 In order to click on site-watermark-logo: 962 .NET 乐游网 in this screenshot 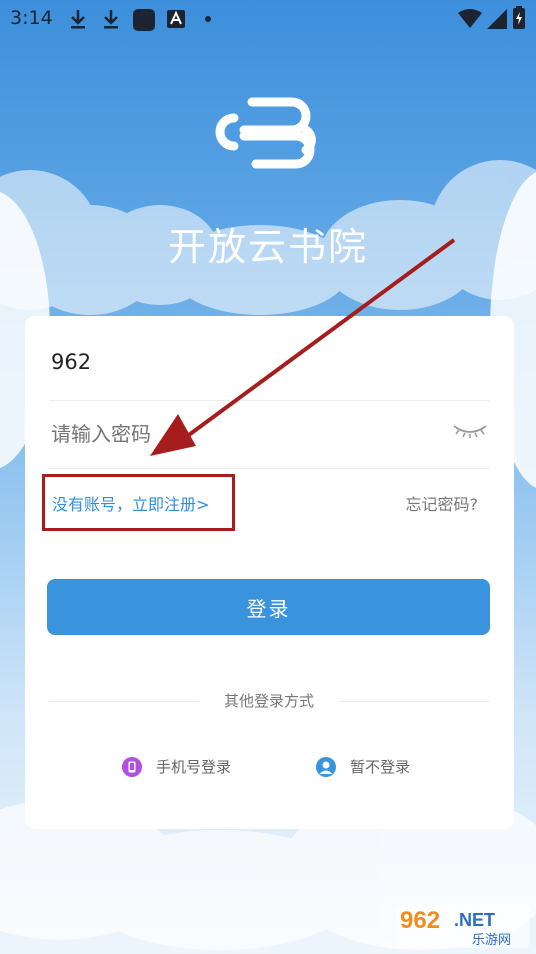, I will do `click(463, 926)`.